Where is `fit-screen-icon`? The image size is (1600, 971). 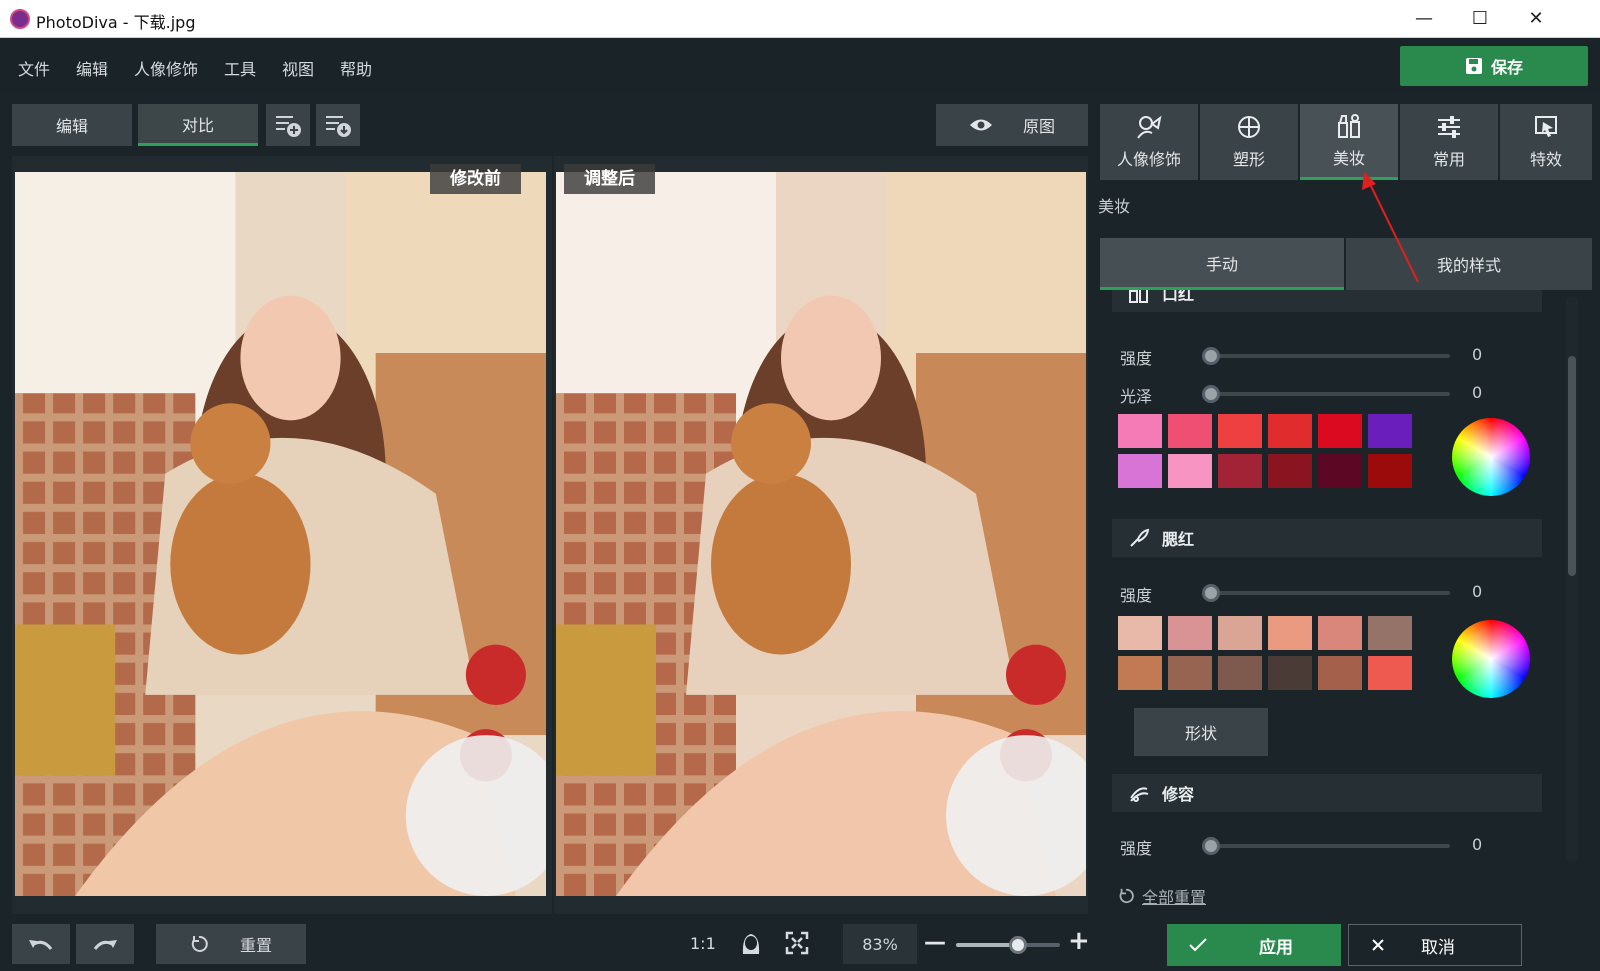 fit-screen-icon is located at coordinates (797, 943).